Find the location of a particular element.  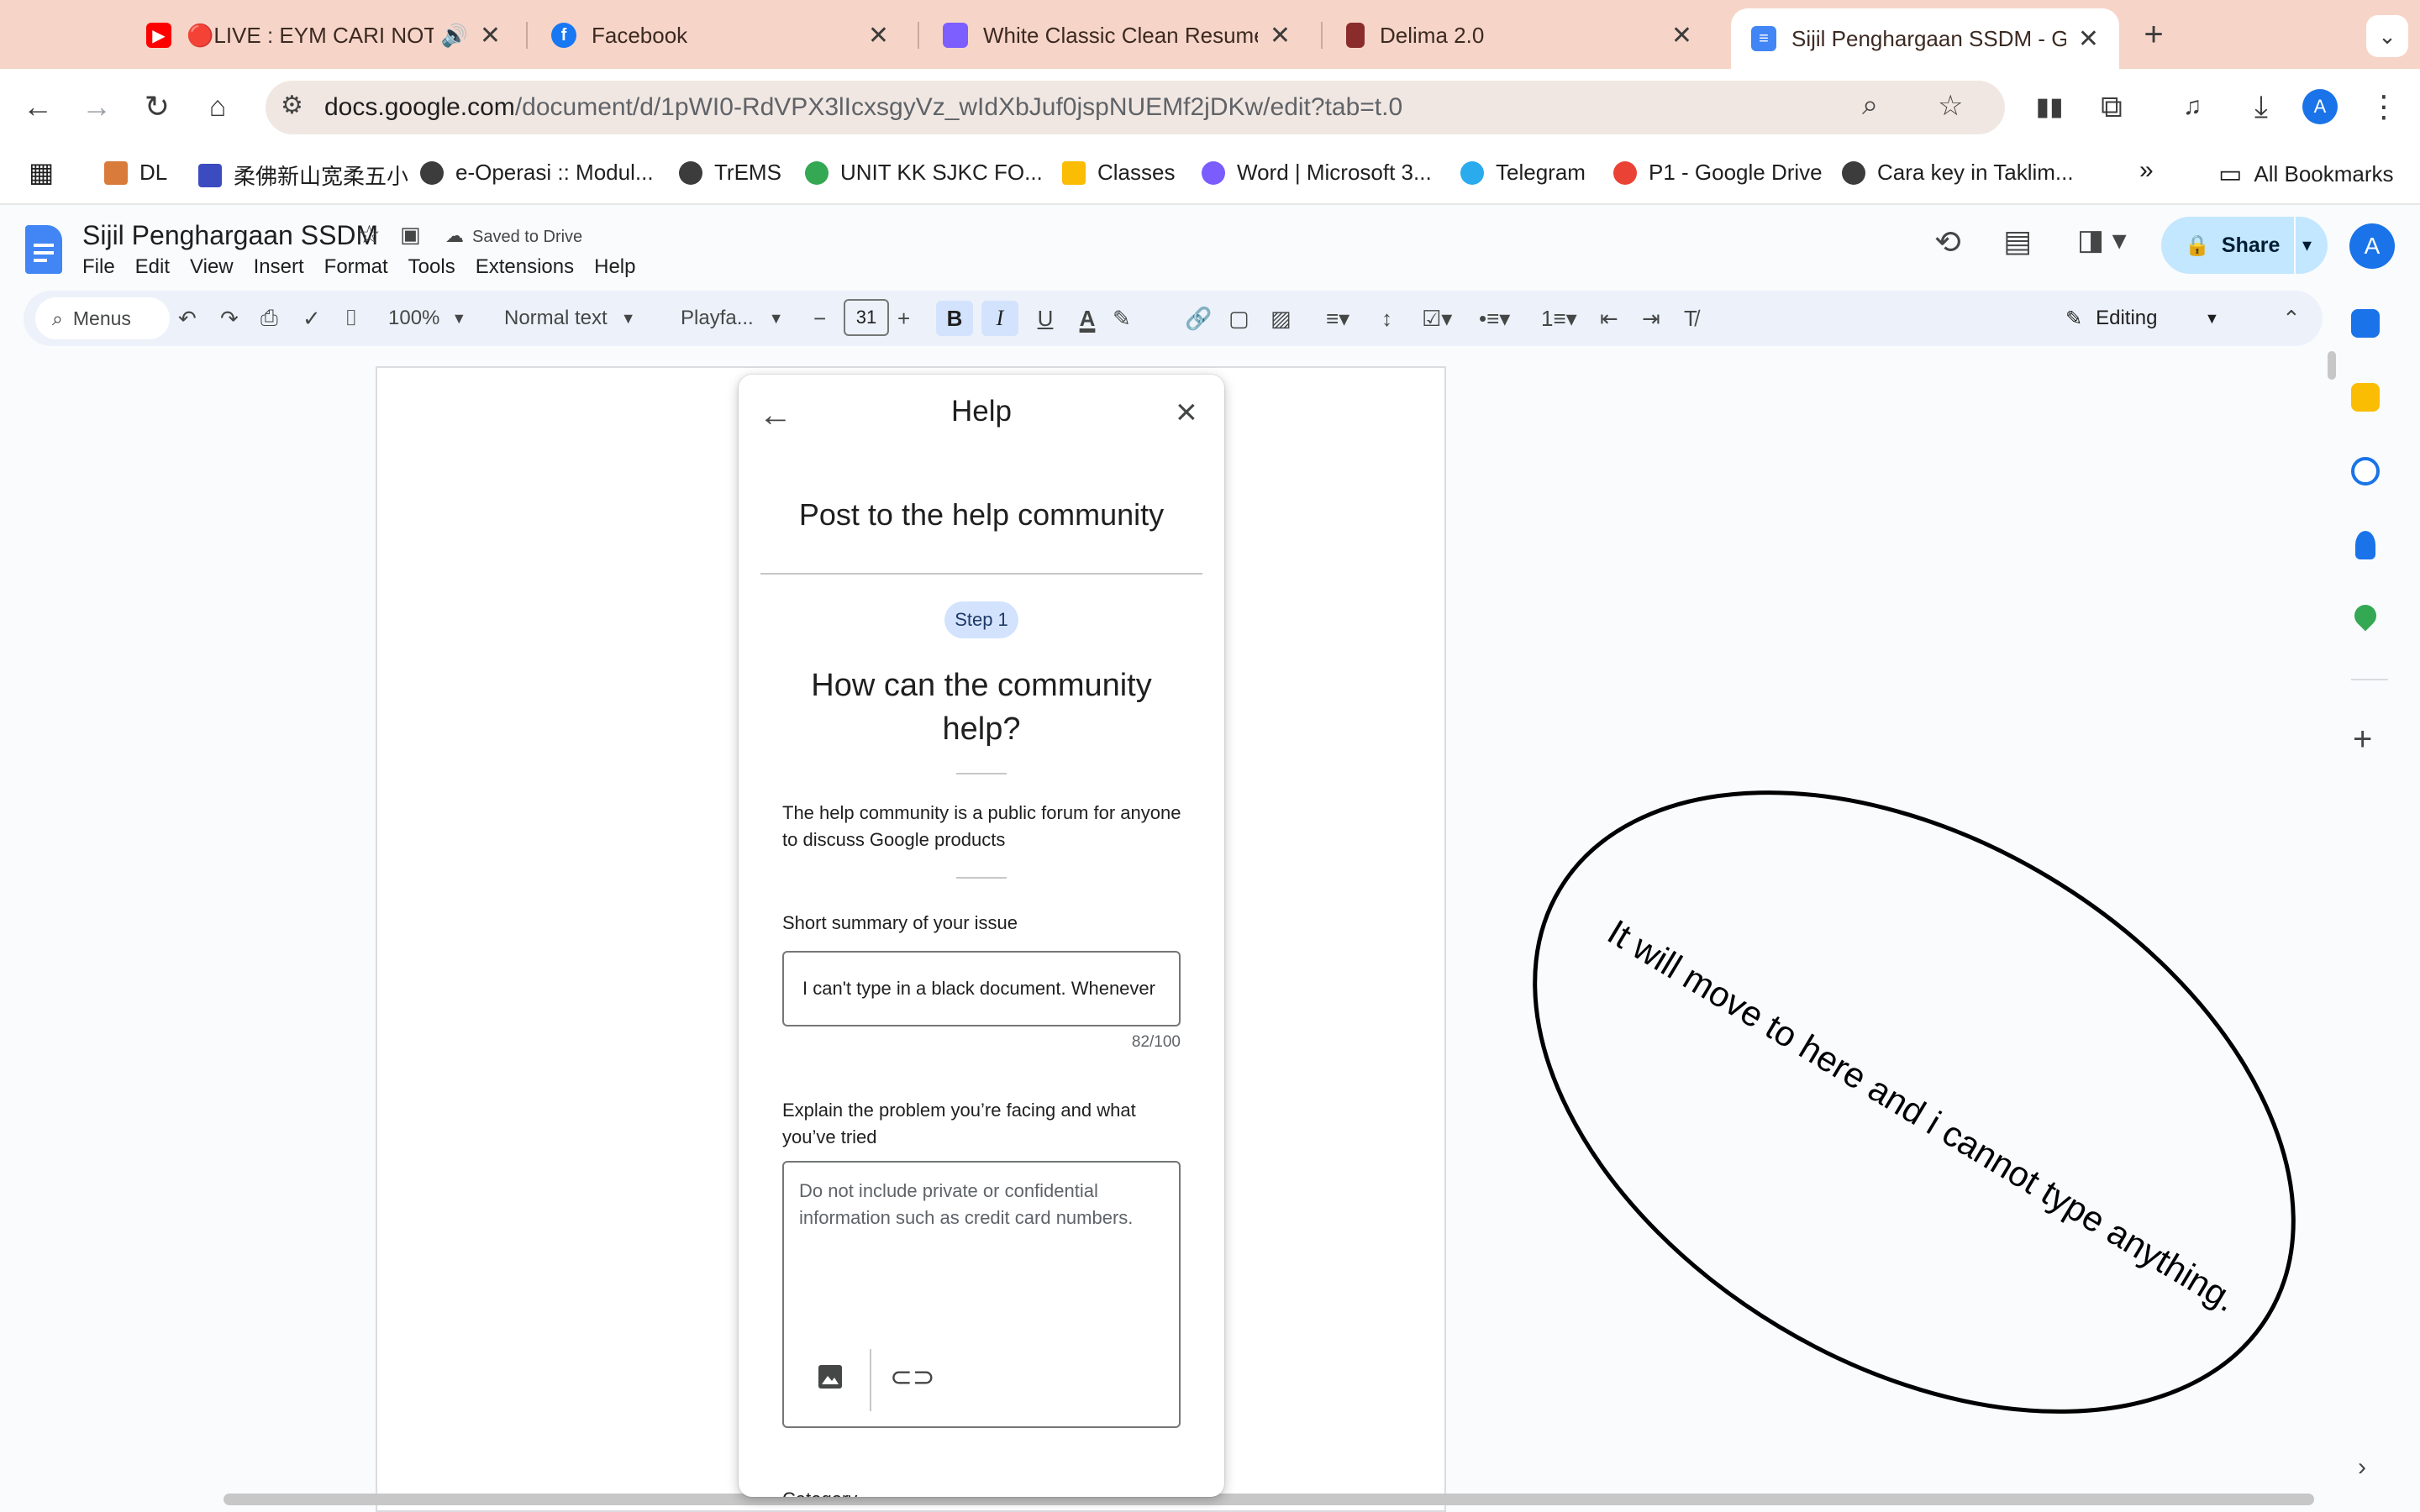

spellcheck-icon: ✓ is located at coordinates (311, 318).